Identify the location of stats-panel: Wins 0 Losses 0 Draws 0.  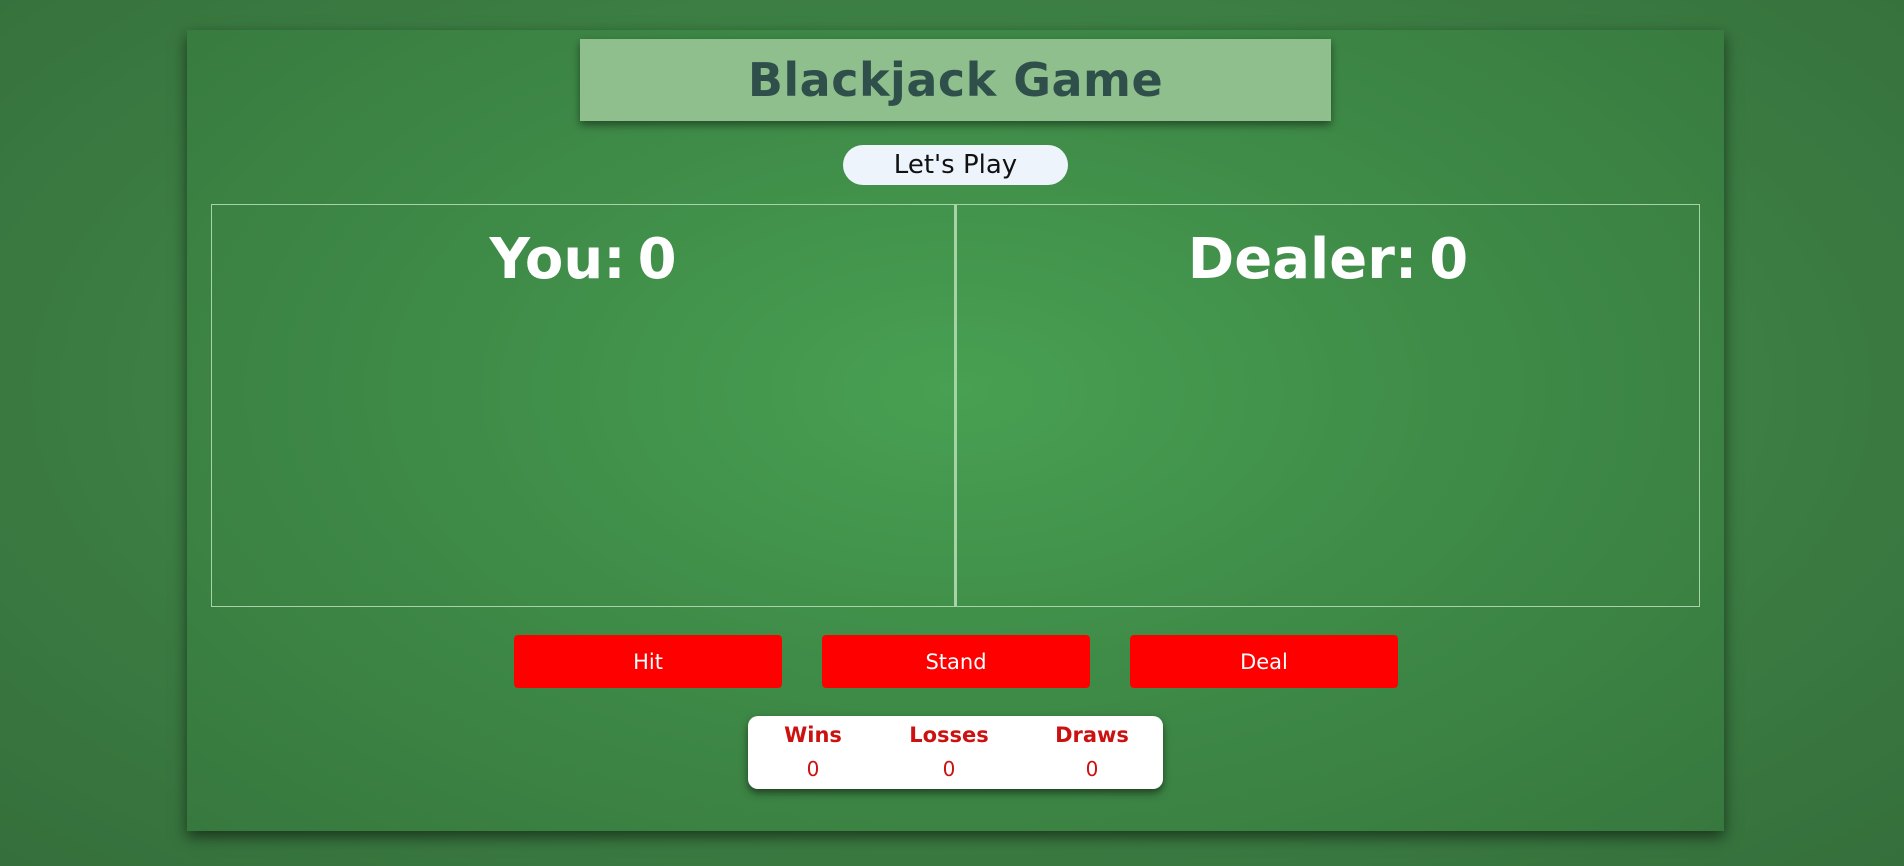
(955, 752).